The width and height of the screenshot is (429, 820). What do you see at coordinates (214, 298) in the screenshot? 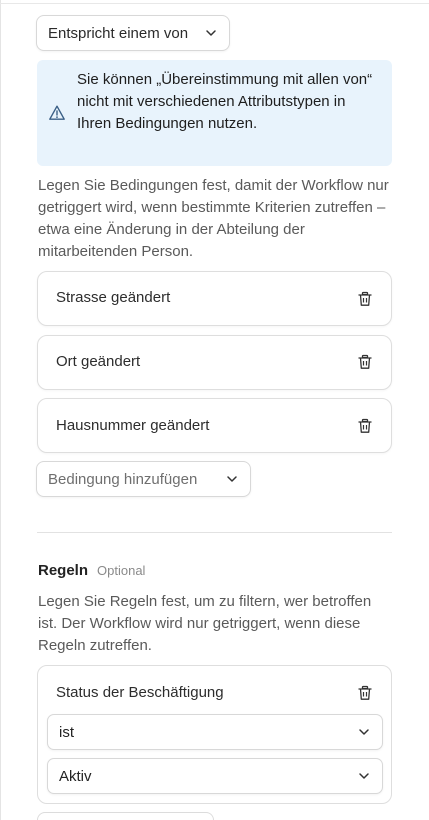
I see `condition-card: Strasse geändert` at bounding box center [214, 298].